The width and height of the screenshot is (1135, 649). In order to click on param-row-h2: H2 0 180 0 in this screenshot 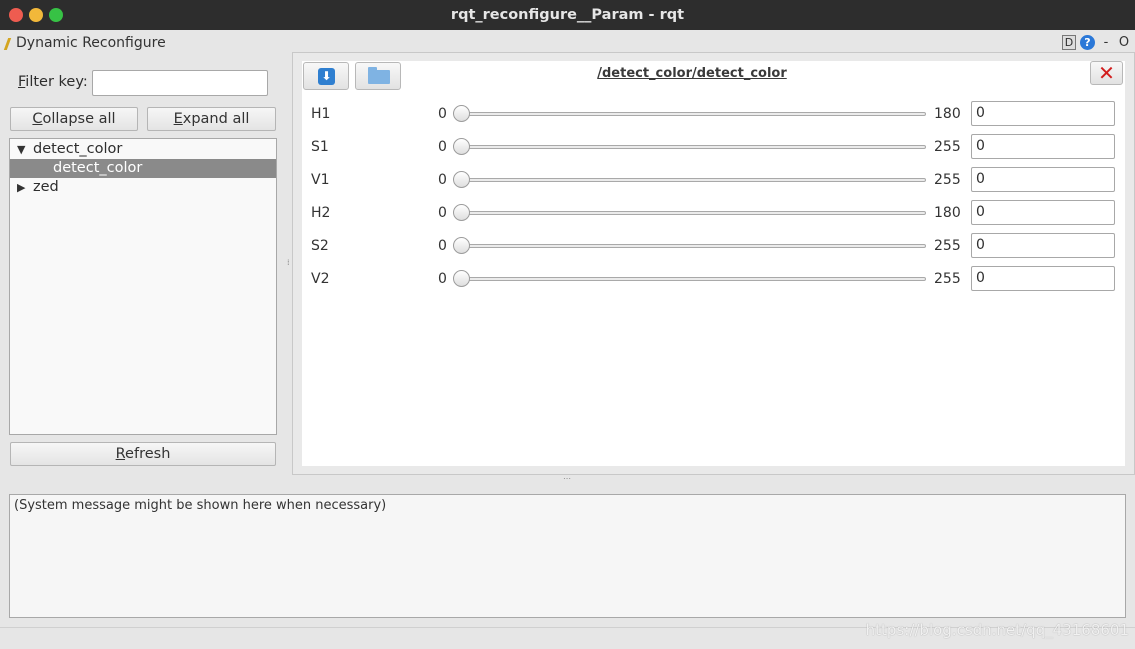, I will do `click(713, 212)`.